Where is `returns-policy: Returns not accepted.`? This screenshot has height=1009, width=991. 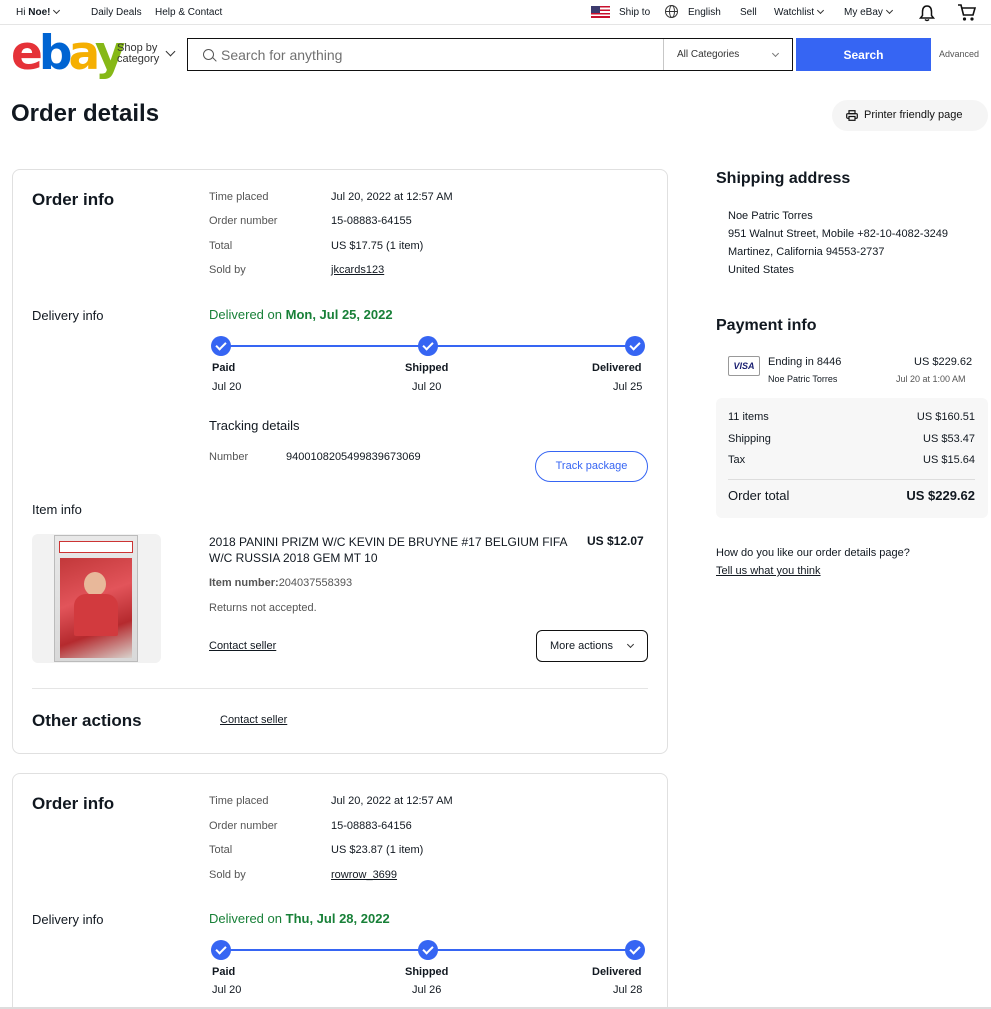
returns-policy: Returns not accepted. is located at coordinates (263, 608).